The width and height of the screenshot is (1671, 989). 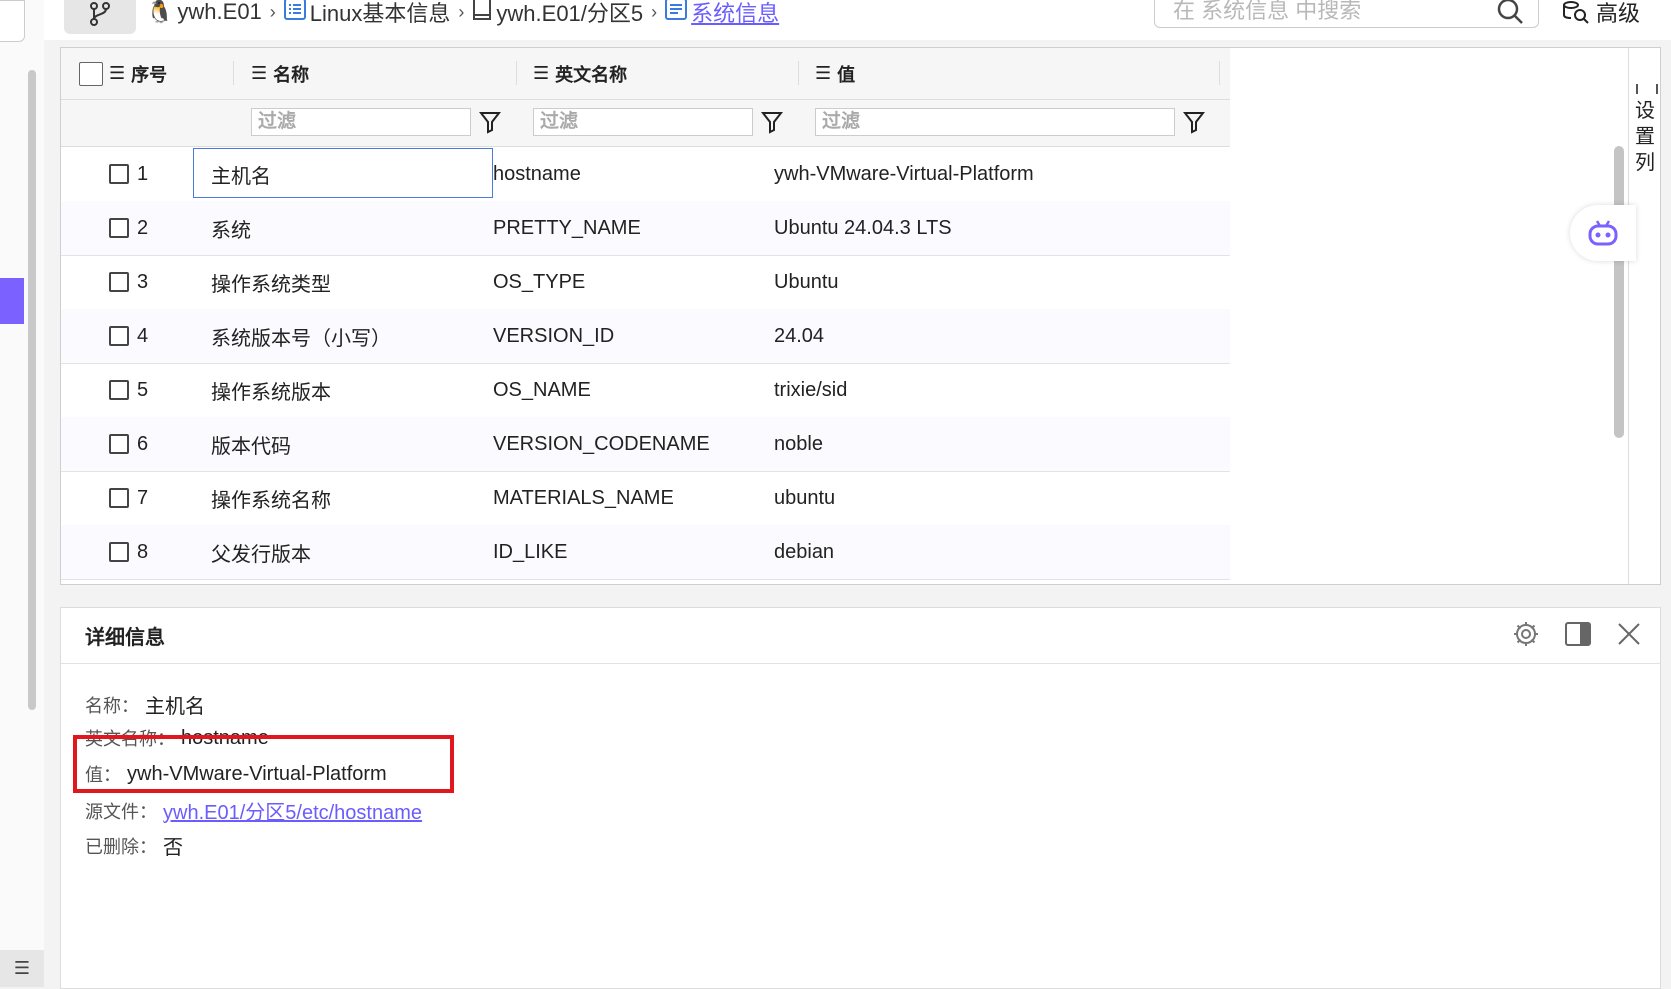 I want to click on table-row: 2 系统 PRETTY_NAME Ubuntu 24.04.3 LTS, so click(x=645, y=228).